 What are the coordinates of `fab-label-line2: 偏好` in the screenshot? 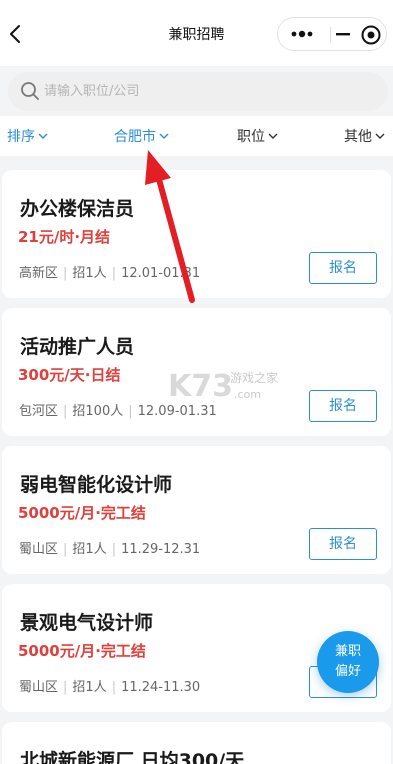 It's located at (347, 671).